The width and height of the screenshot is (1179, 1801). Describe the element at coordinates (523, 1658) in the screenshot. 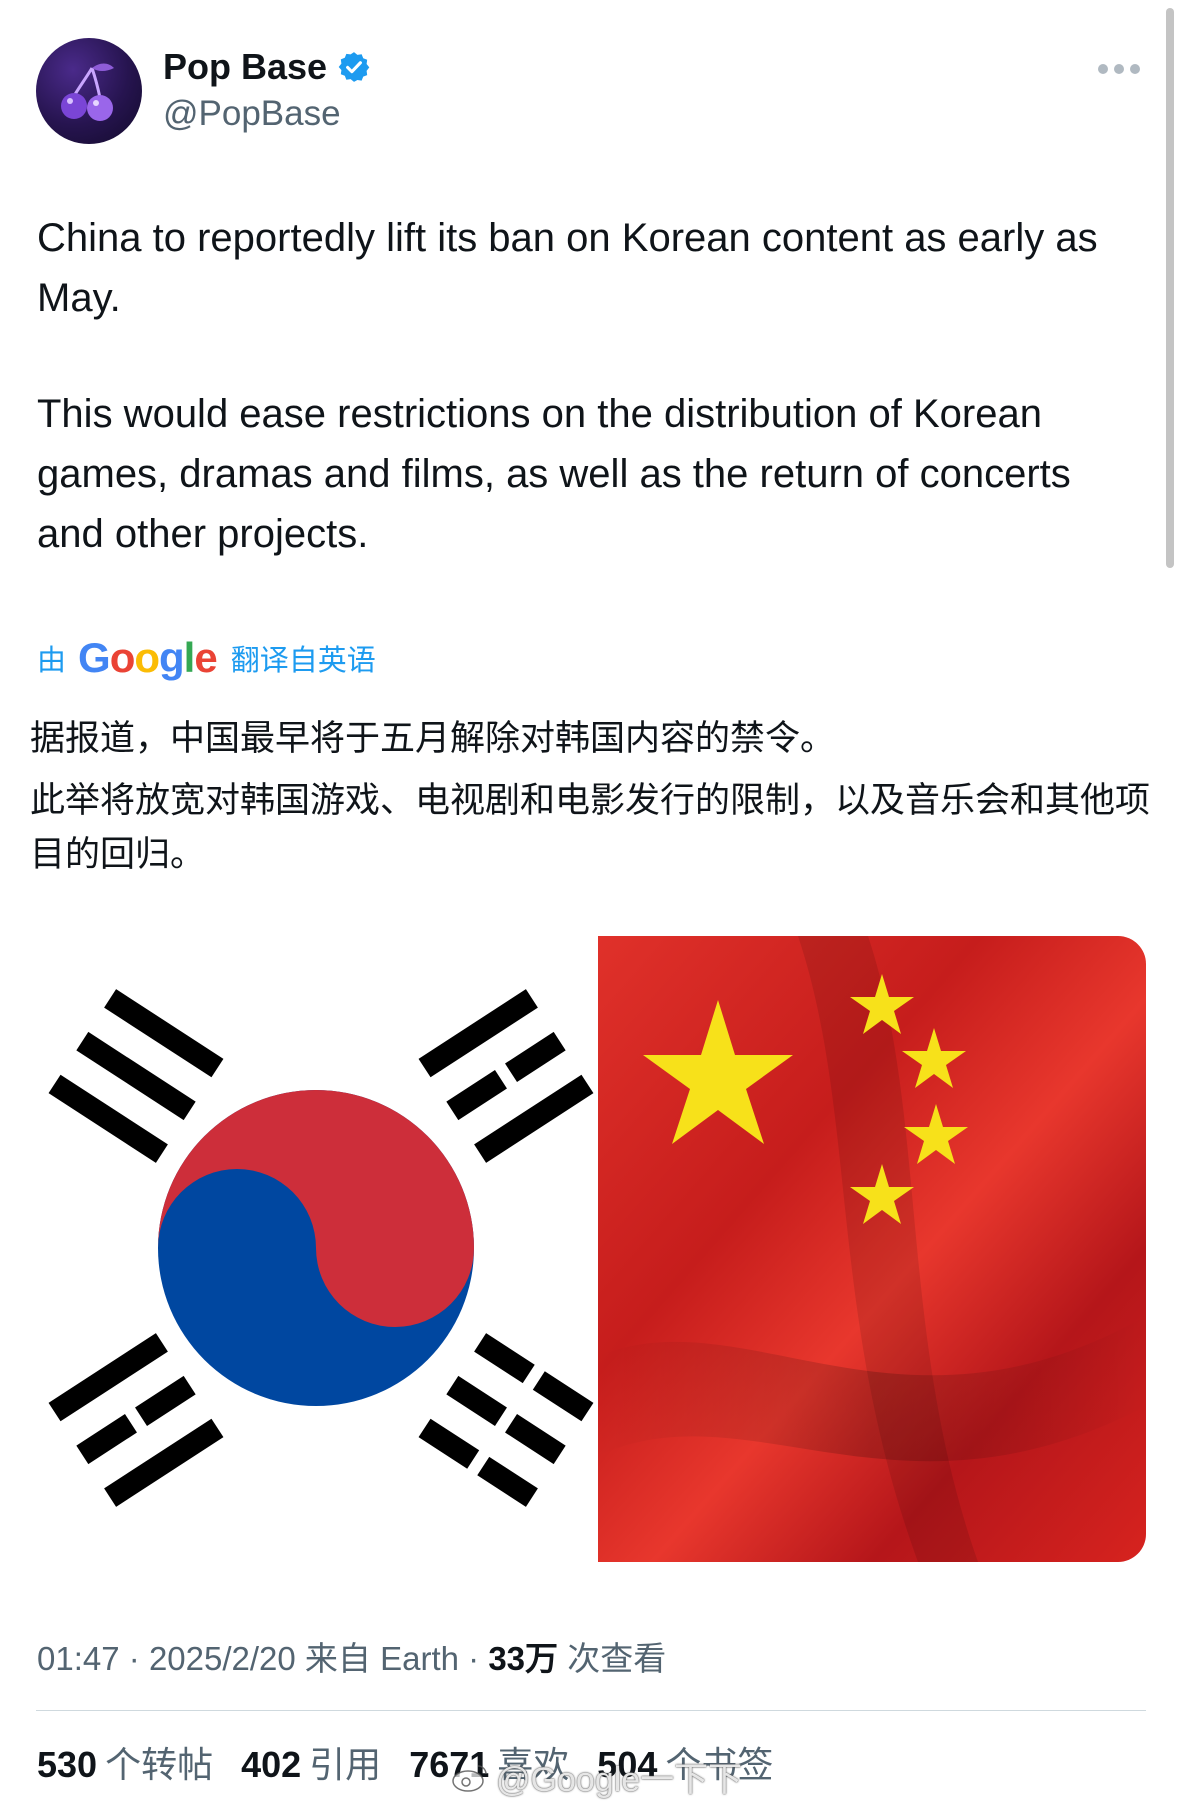

I see `views-count: 33万` at that location.